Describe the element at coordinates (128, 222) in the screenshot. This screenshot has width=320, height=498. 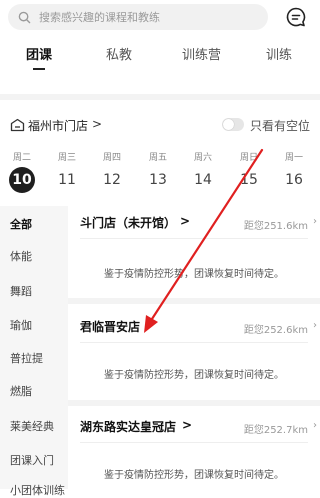
I see `venue-title: 斗门店（未开馆）` at that location.